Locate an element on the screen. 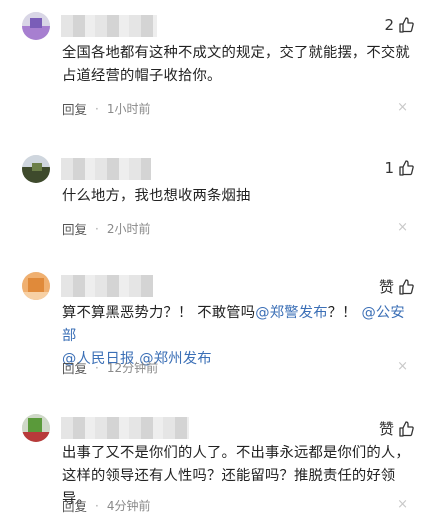 The height and width of the screenshot is (528, 436). comment-text: 什么地方，我也想收两条烟抽 is located at coordinates (156, 196).